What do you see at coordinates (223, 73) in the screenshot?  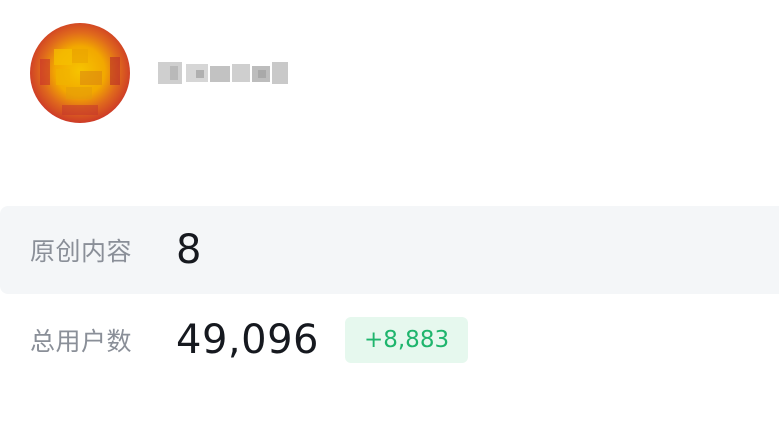 I see `username-blurred` at bounding box center [223, 73].